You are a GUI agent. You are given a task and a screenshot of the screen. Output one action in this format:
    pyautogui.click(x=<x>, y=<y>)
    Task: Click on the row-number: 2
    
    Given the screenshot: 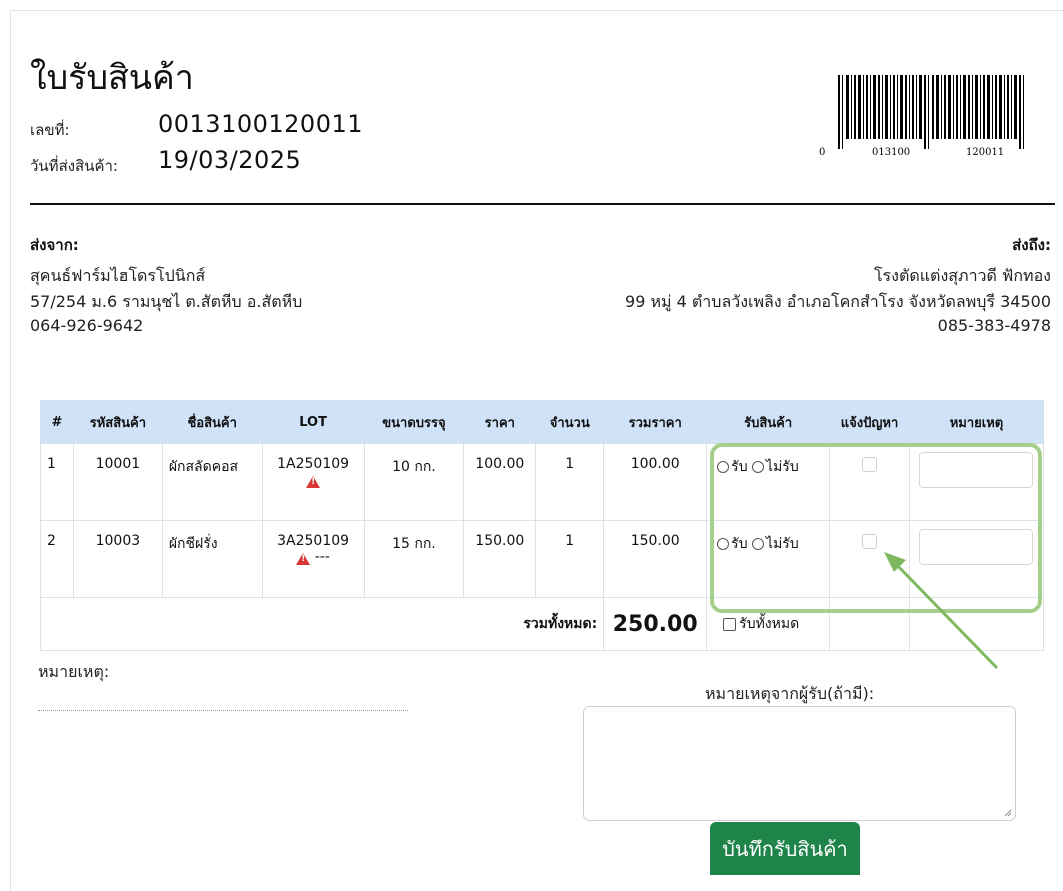 What is the action you would take?
    pyautogui.click(x=57, y=559)
    